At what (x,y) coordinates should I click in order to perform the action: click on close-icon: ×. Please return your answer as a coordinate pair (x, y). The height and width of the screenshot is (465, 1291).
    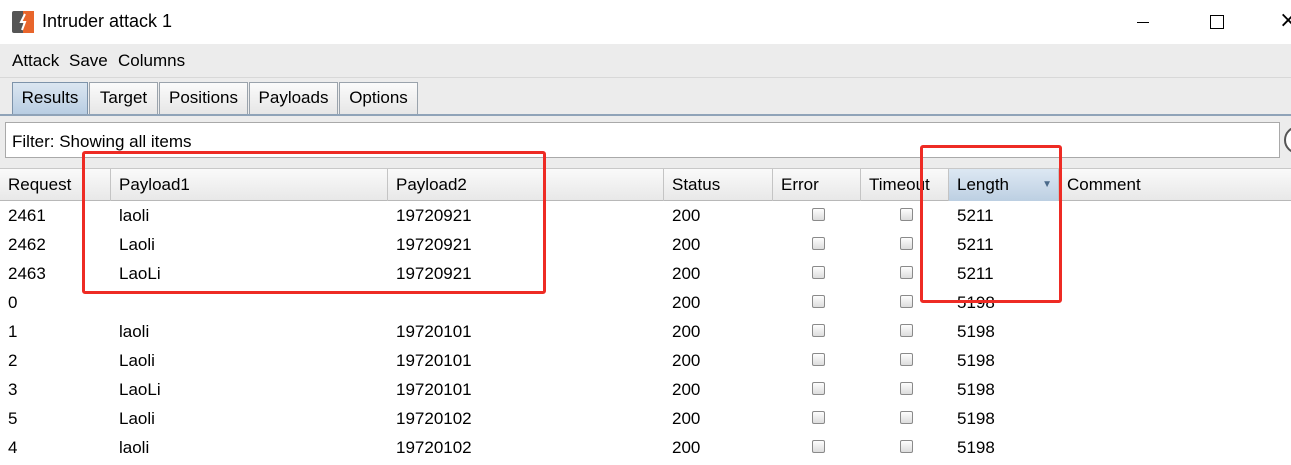
    Looking at the image, I should click on (1285, 20).